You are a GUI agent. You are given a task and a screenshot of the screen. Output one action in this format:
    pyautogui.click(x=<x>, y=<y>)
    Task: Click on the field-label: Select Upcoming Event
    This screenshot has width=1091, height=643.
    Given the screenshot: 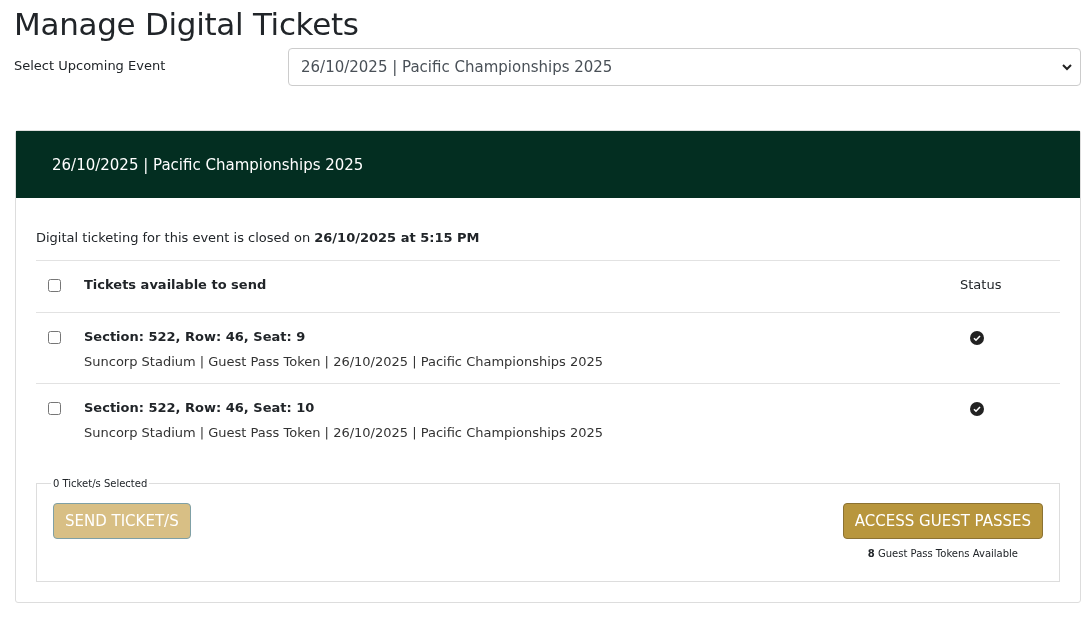 What is the action you would take?
    pyautogui.click(x=90, y=65)
    